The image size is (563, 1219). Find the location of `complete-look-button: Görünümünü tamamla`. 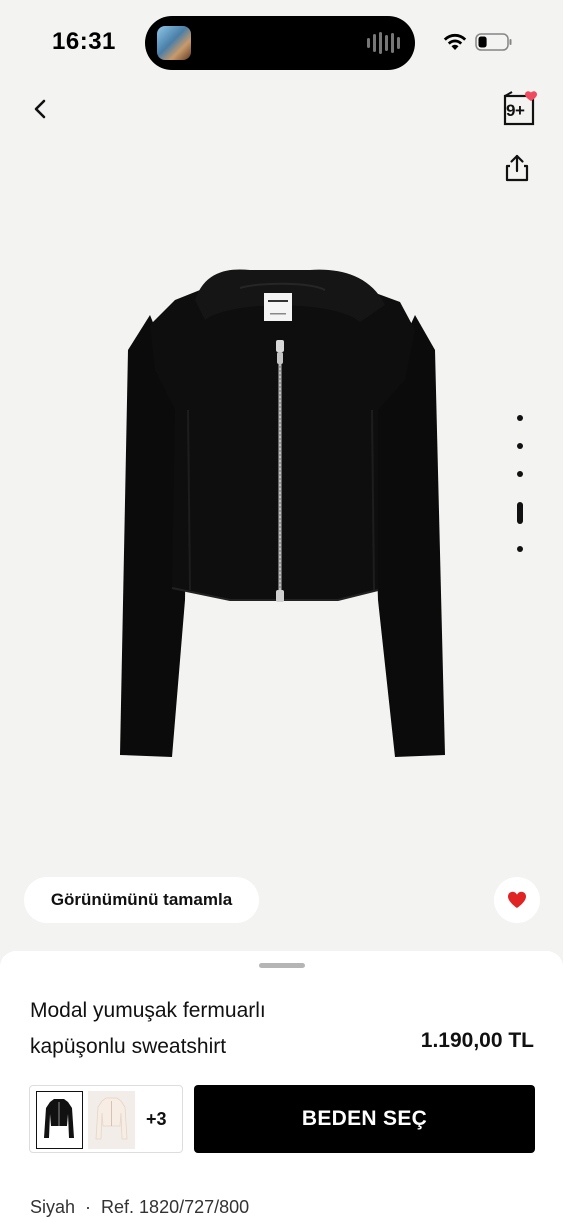

complete-look-button: Görünümünü tamamla is located at coordinates (141, 900).